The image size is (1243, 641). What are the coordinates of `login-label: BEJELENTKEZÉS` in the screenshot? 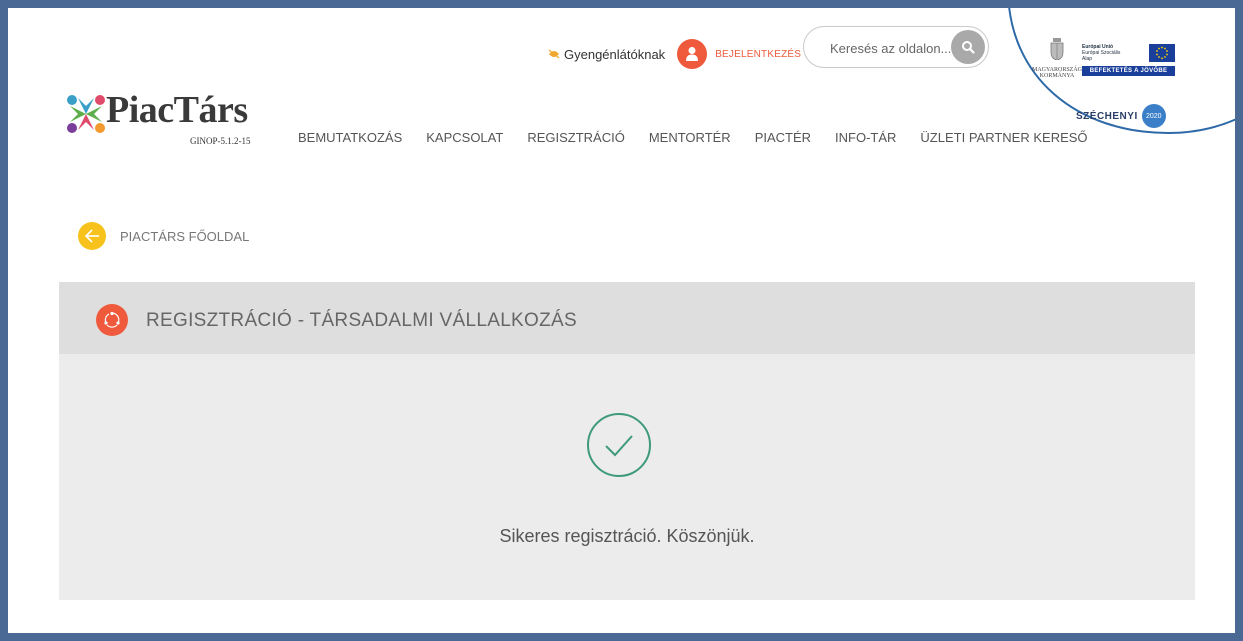 It's located at (758, 54).